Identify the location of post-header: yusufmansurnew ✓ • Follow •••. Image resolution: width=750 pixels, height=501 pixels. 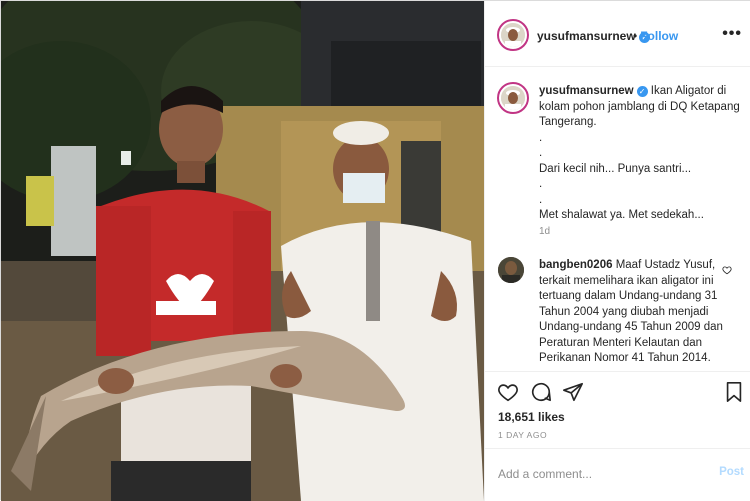
(617, 34).